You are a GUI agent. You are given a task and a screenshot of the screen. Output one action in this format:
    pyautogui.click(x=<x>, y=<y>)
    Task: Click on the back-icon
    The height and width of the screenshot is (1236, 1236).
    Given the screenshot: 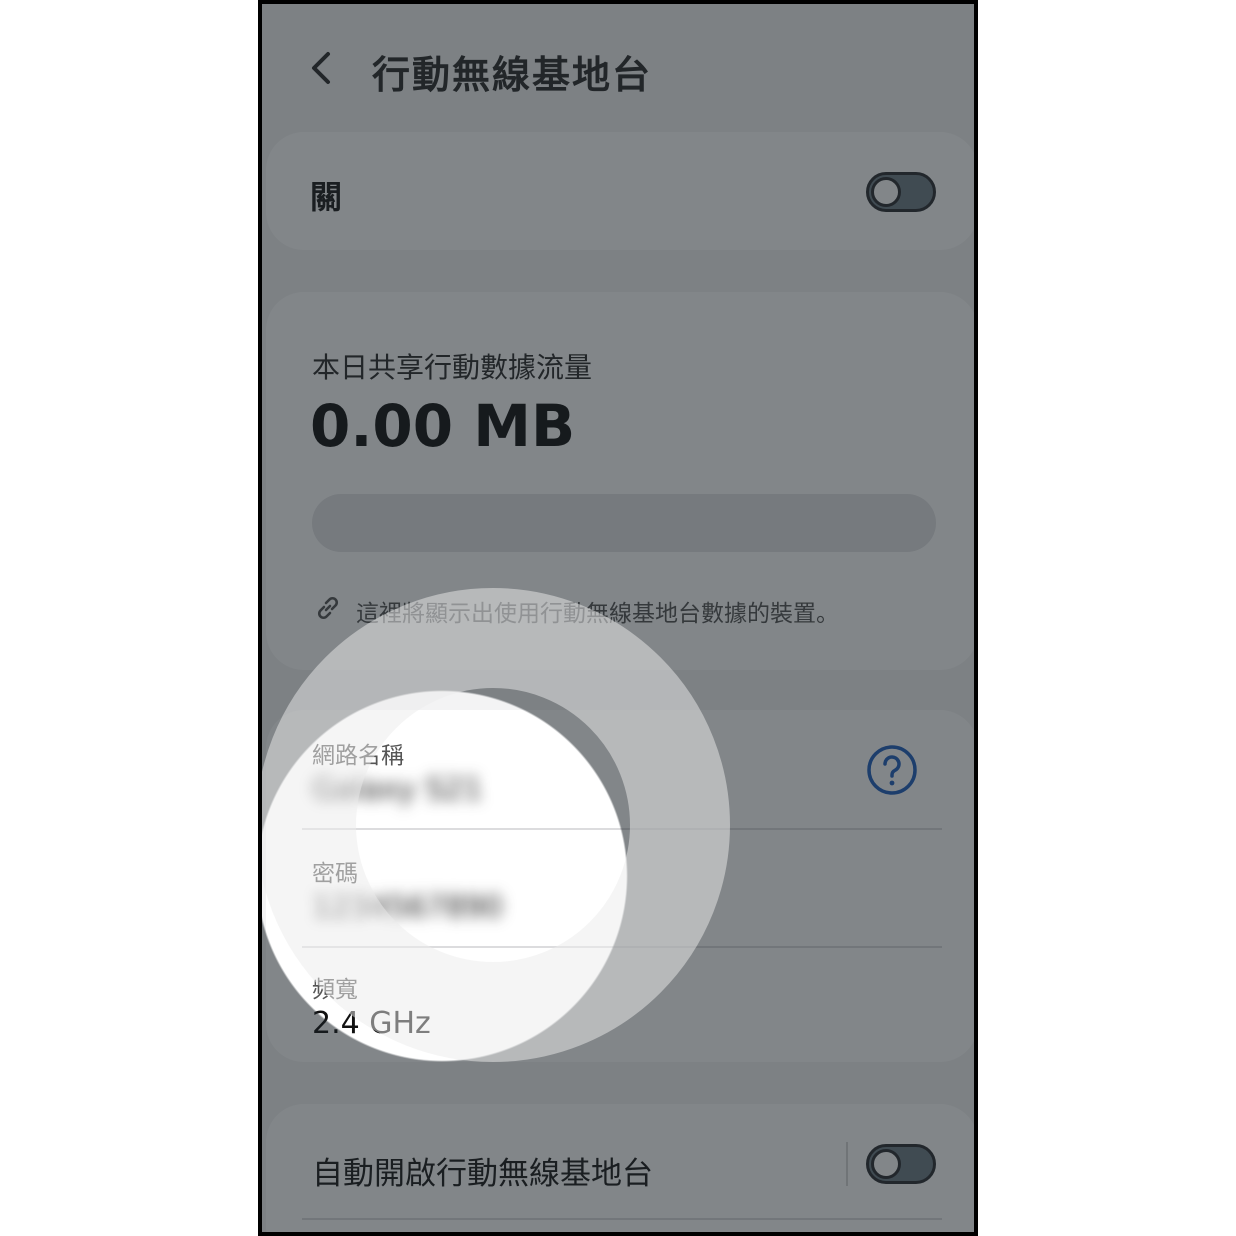 What is the action you would take?
    pyautogui.click(x=322, y=68)
    